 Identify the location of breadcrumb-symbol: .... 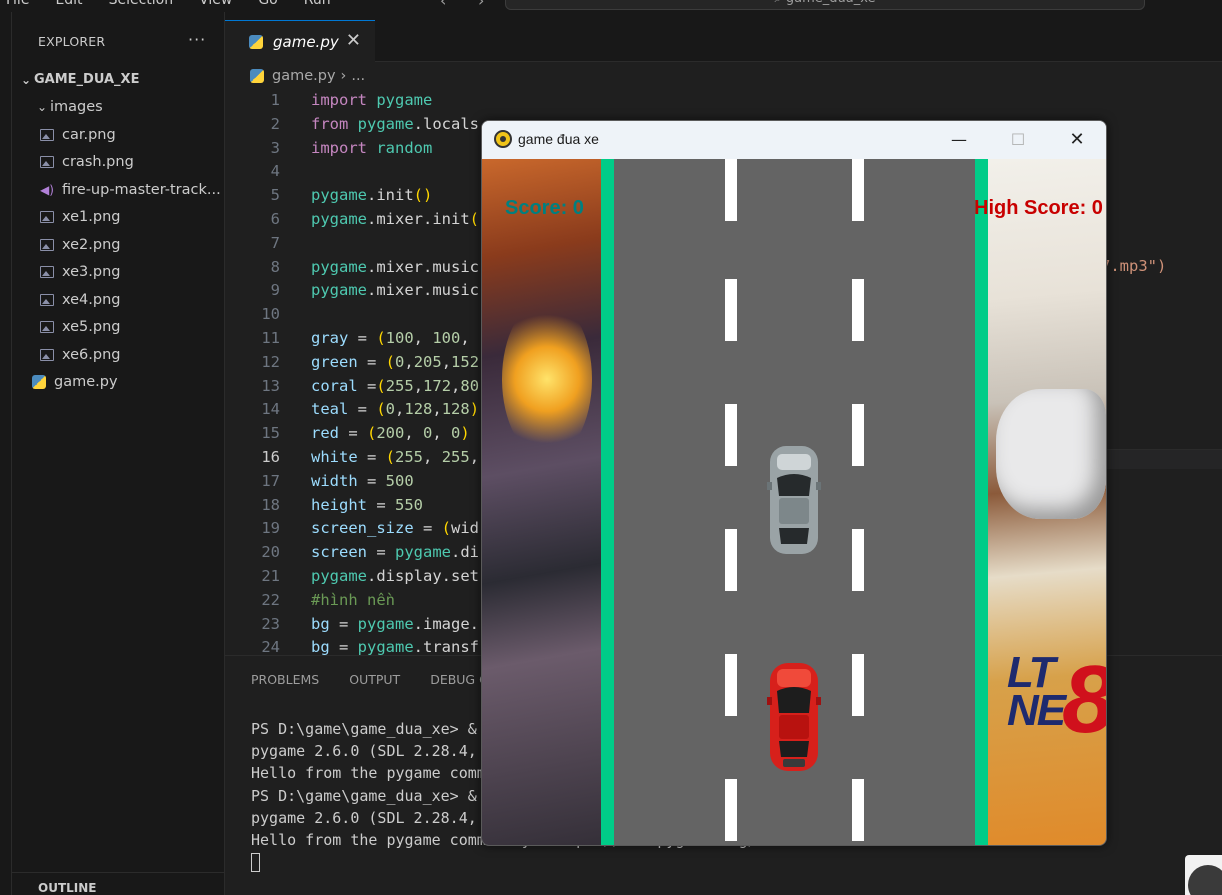
(358, 76).